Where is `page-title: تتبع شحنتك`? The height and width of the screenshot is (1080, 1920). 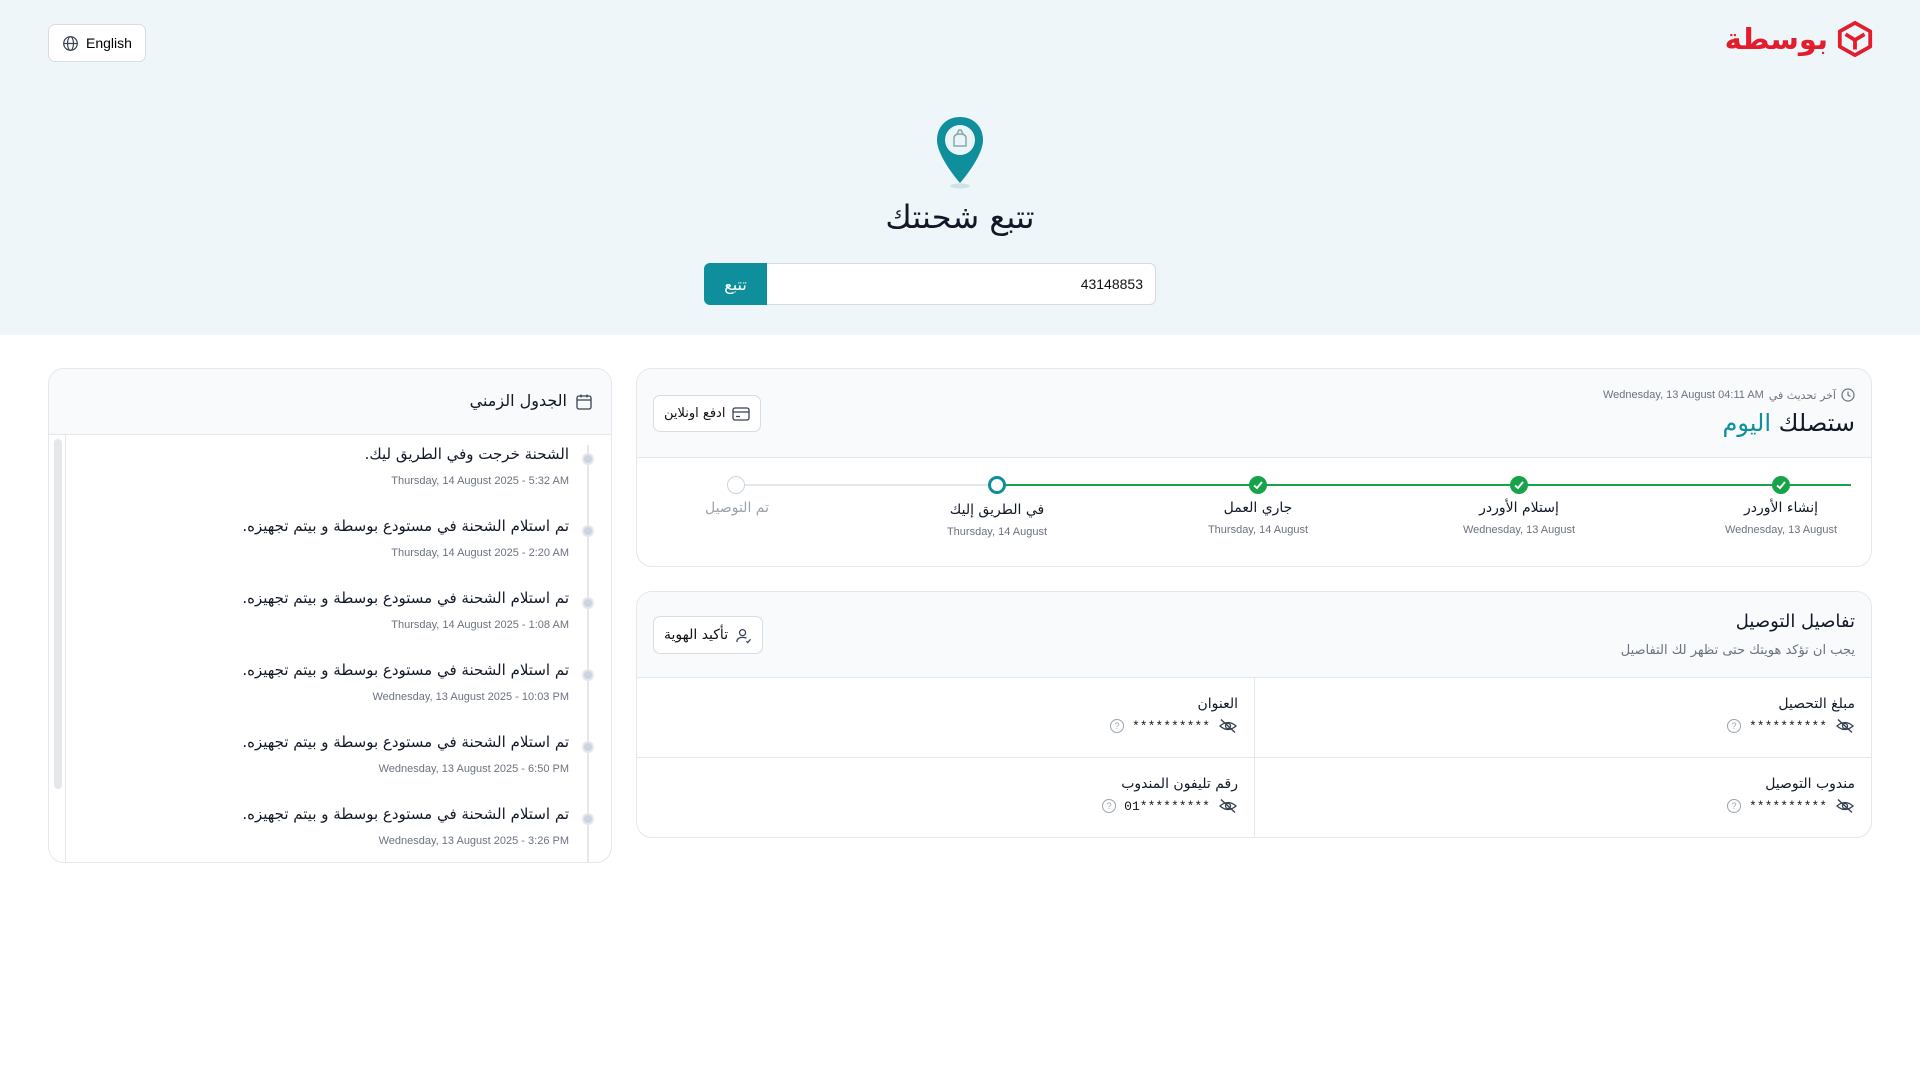
page-title: تتبع شحنتك is located at coordinates (960, 217).